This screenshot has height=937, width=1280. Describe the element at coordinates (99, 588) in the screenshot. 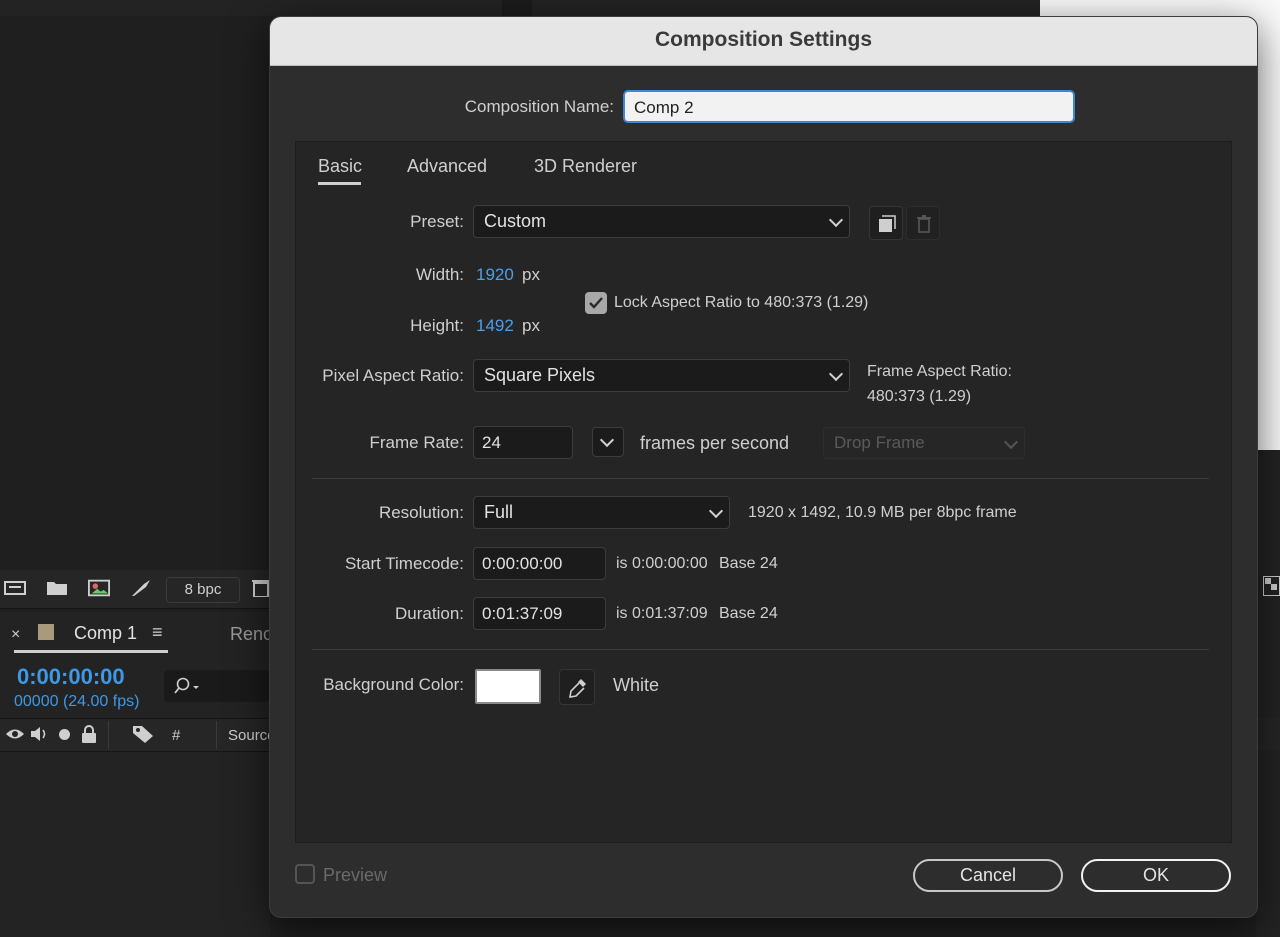

I see `new-composition-icon` at that location.